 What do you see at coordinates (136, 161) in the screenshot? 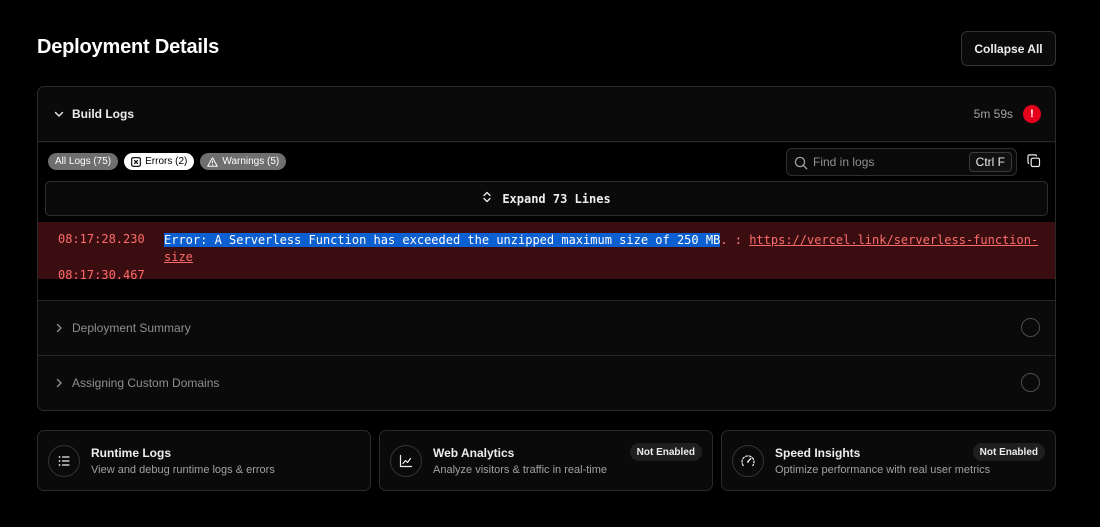
I see `x-square-icon` at bounding box center [136, 161].